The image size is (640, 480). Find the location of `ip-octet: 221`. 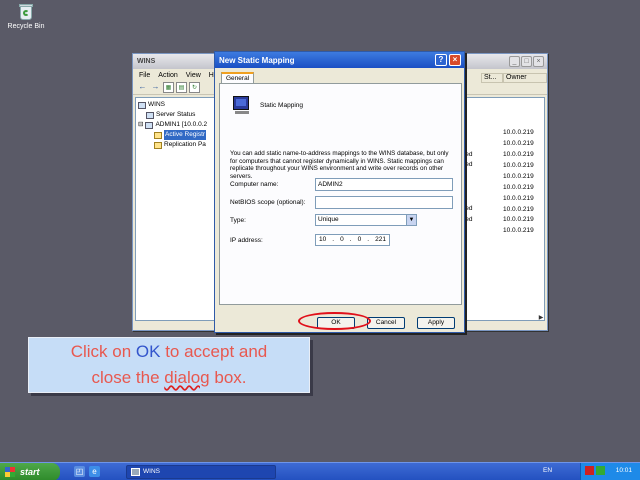

ip-octet: 221 is located at coordinates (380, 239).